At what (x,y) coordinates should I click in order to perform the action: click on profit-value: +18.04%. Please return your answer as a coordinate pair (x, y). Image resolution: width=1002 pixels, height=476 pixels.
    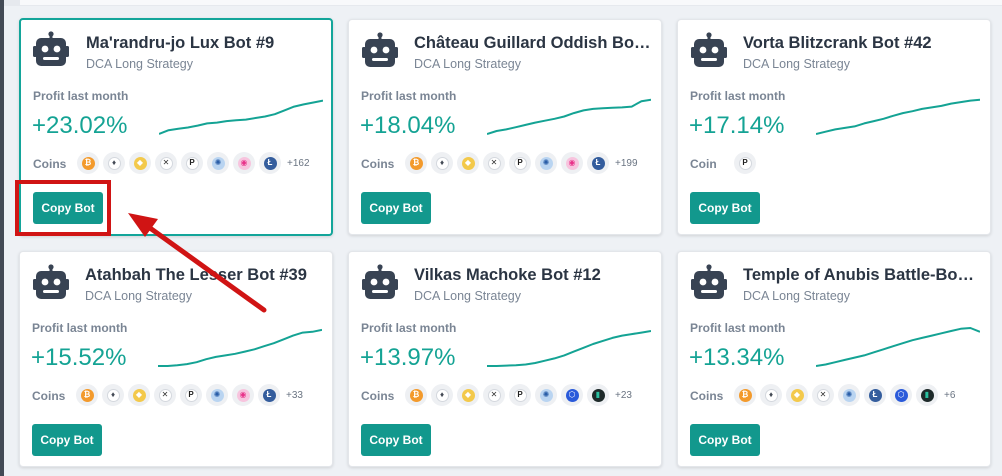
    Looking at the image, I should click on (408, 125).